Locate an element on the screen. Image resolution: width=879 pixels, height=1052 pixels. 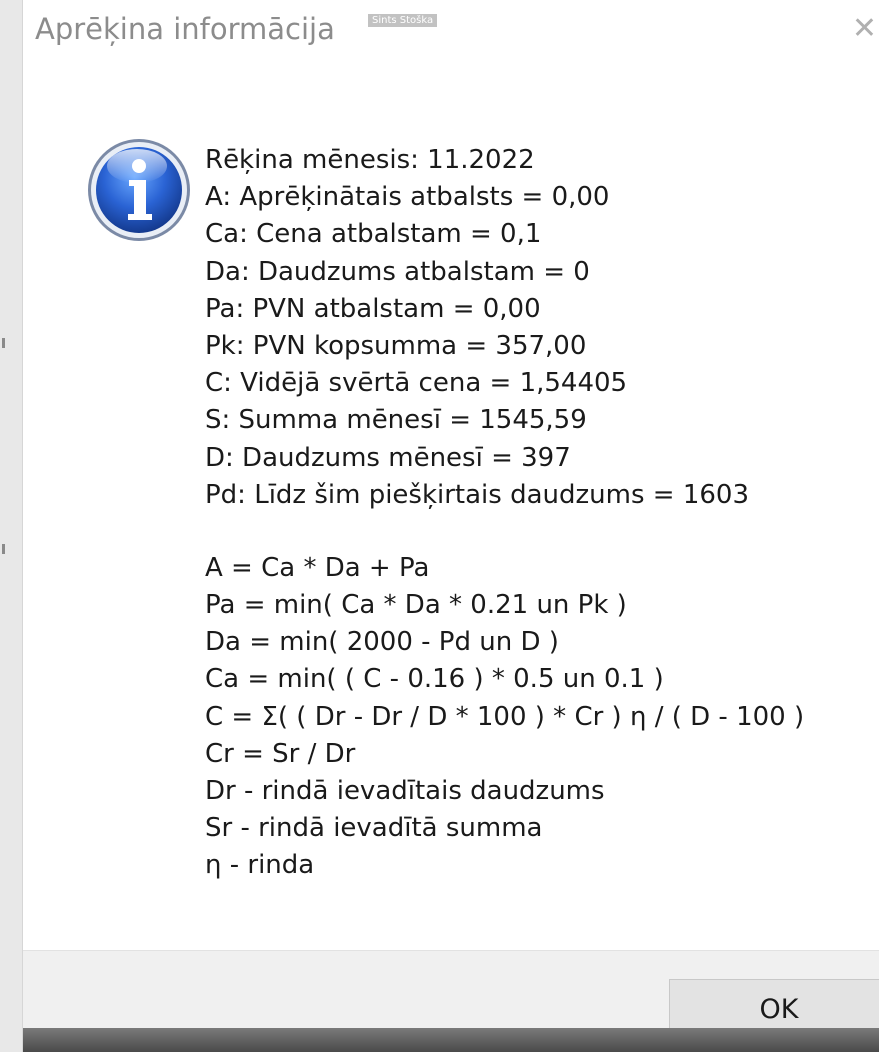
close-icon: ✕ is located at coordinates (864, 29).